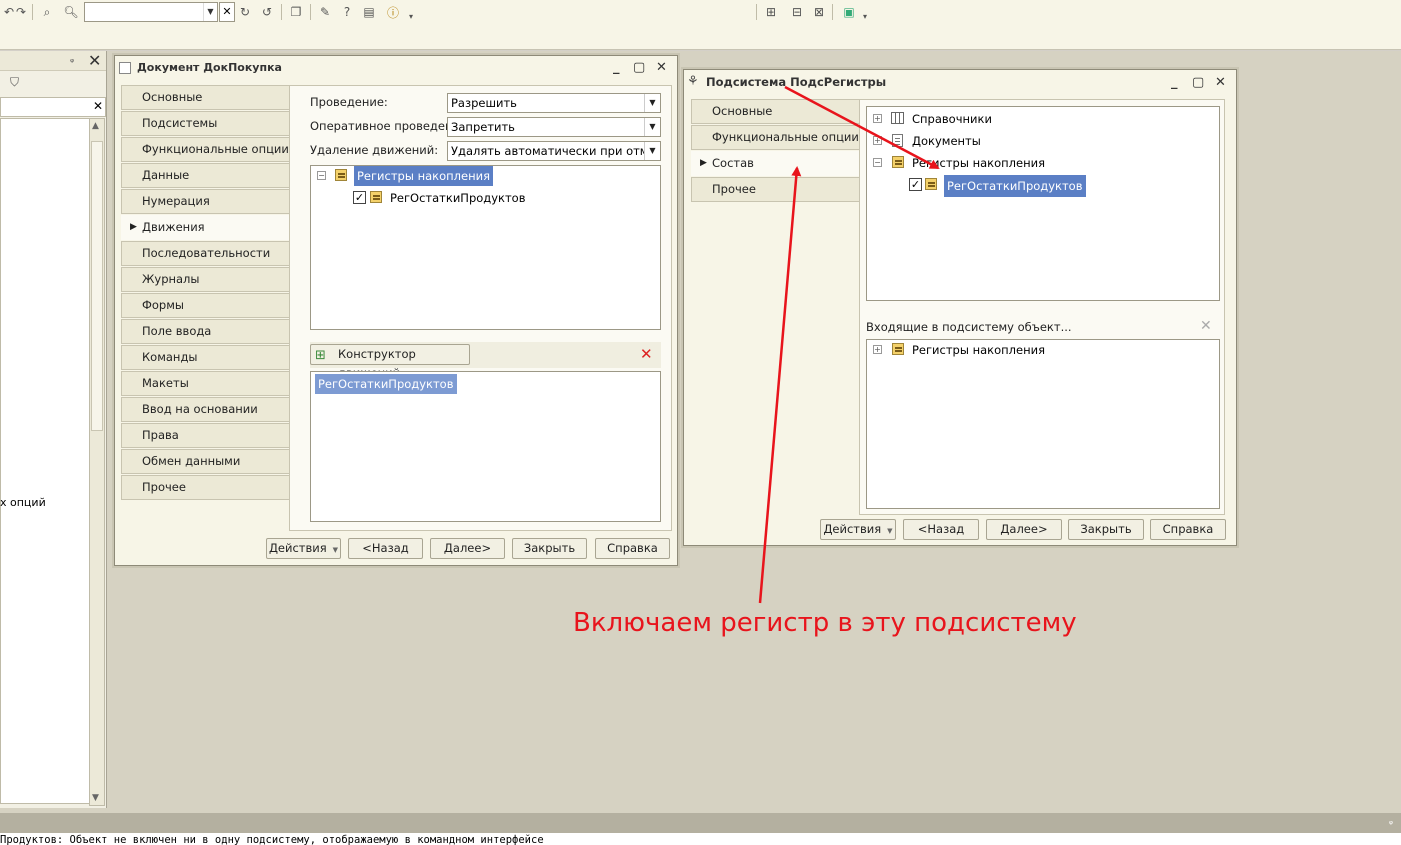 This screenshot has width=1401, height=845. What do you see at coordinates (205, 175) in the screenshot?
I see `tab-dannye: Данные` at bounding box center [205, 175].